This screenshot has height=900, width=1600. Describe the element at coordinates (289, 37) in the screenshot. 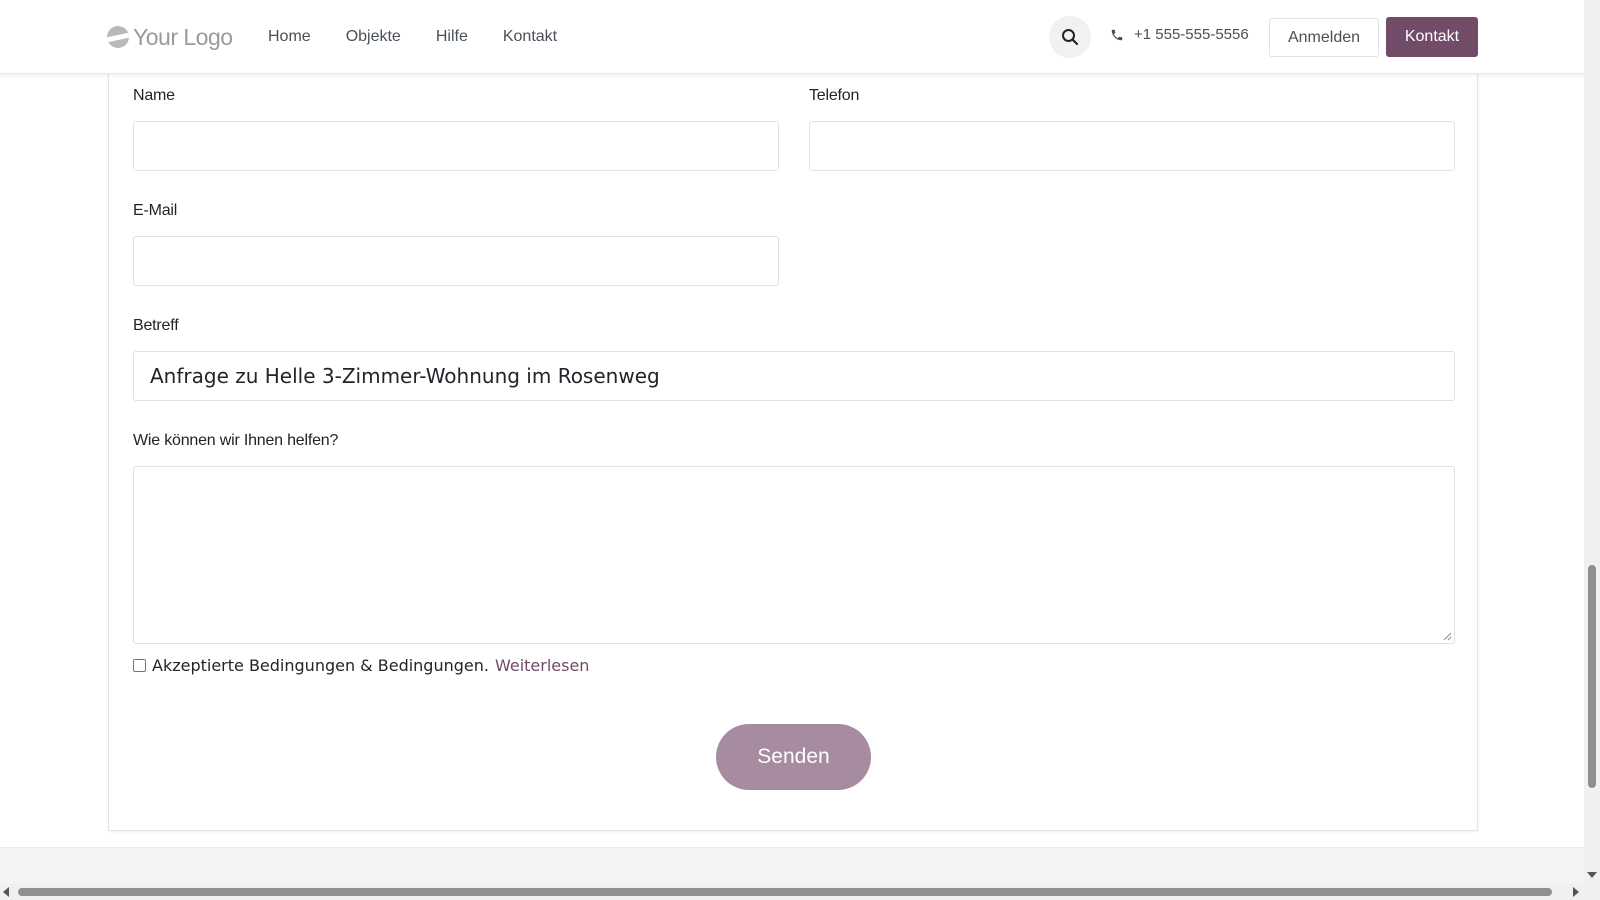

I see `nav-item-home: Home` at that location.